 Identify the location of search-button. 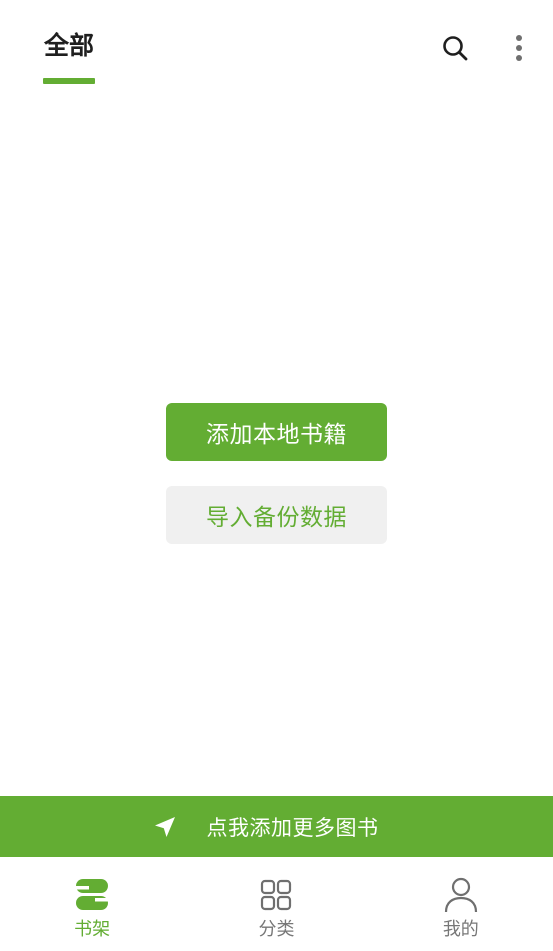
(455, 48).